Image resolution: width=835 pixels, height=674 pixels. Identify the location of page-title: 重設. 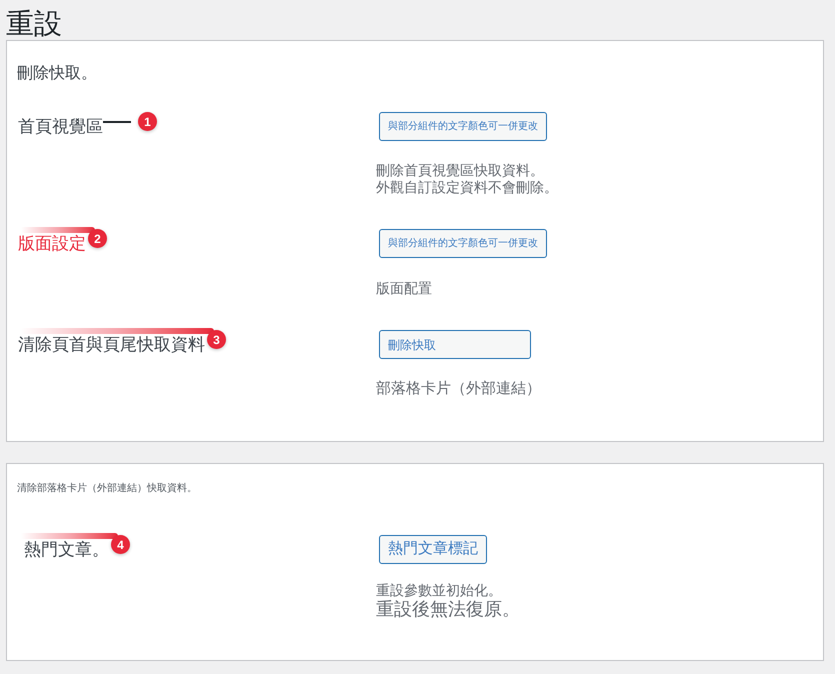
(34, 23).